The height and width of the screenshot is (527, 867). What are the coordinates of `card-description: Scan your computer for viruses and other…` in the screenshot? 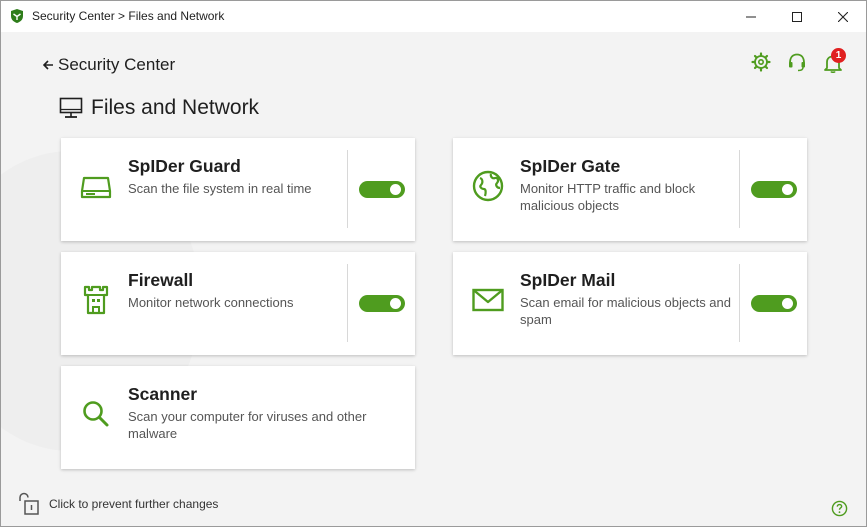 It's located at (247, 425).